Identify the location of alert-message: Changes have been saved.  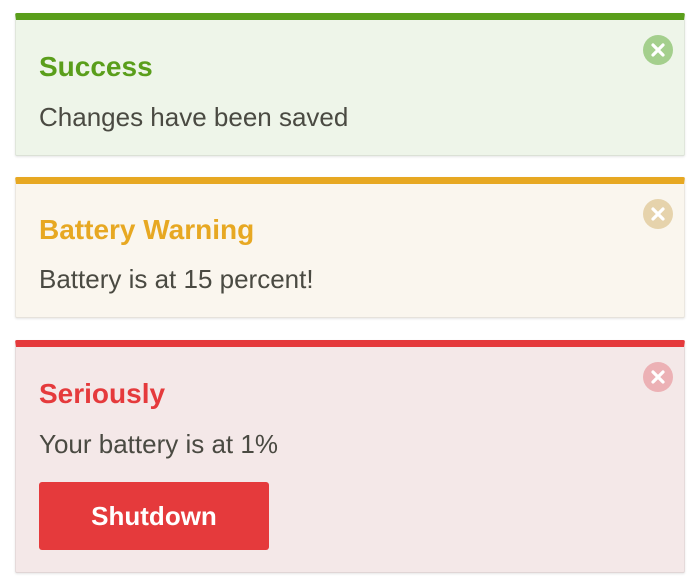
(194, 117).